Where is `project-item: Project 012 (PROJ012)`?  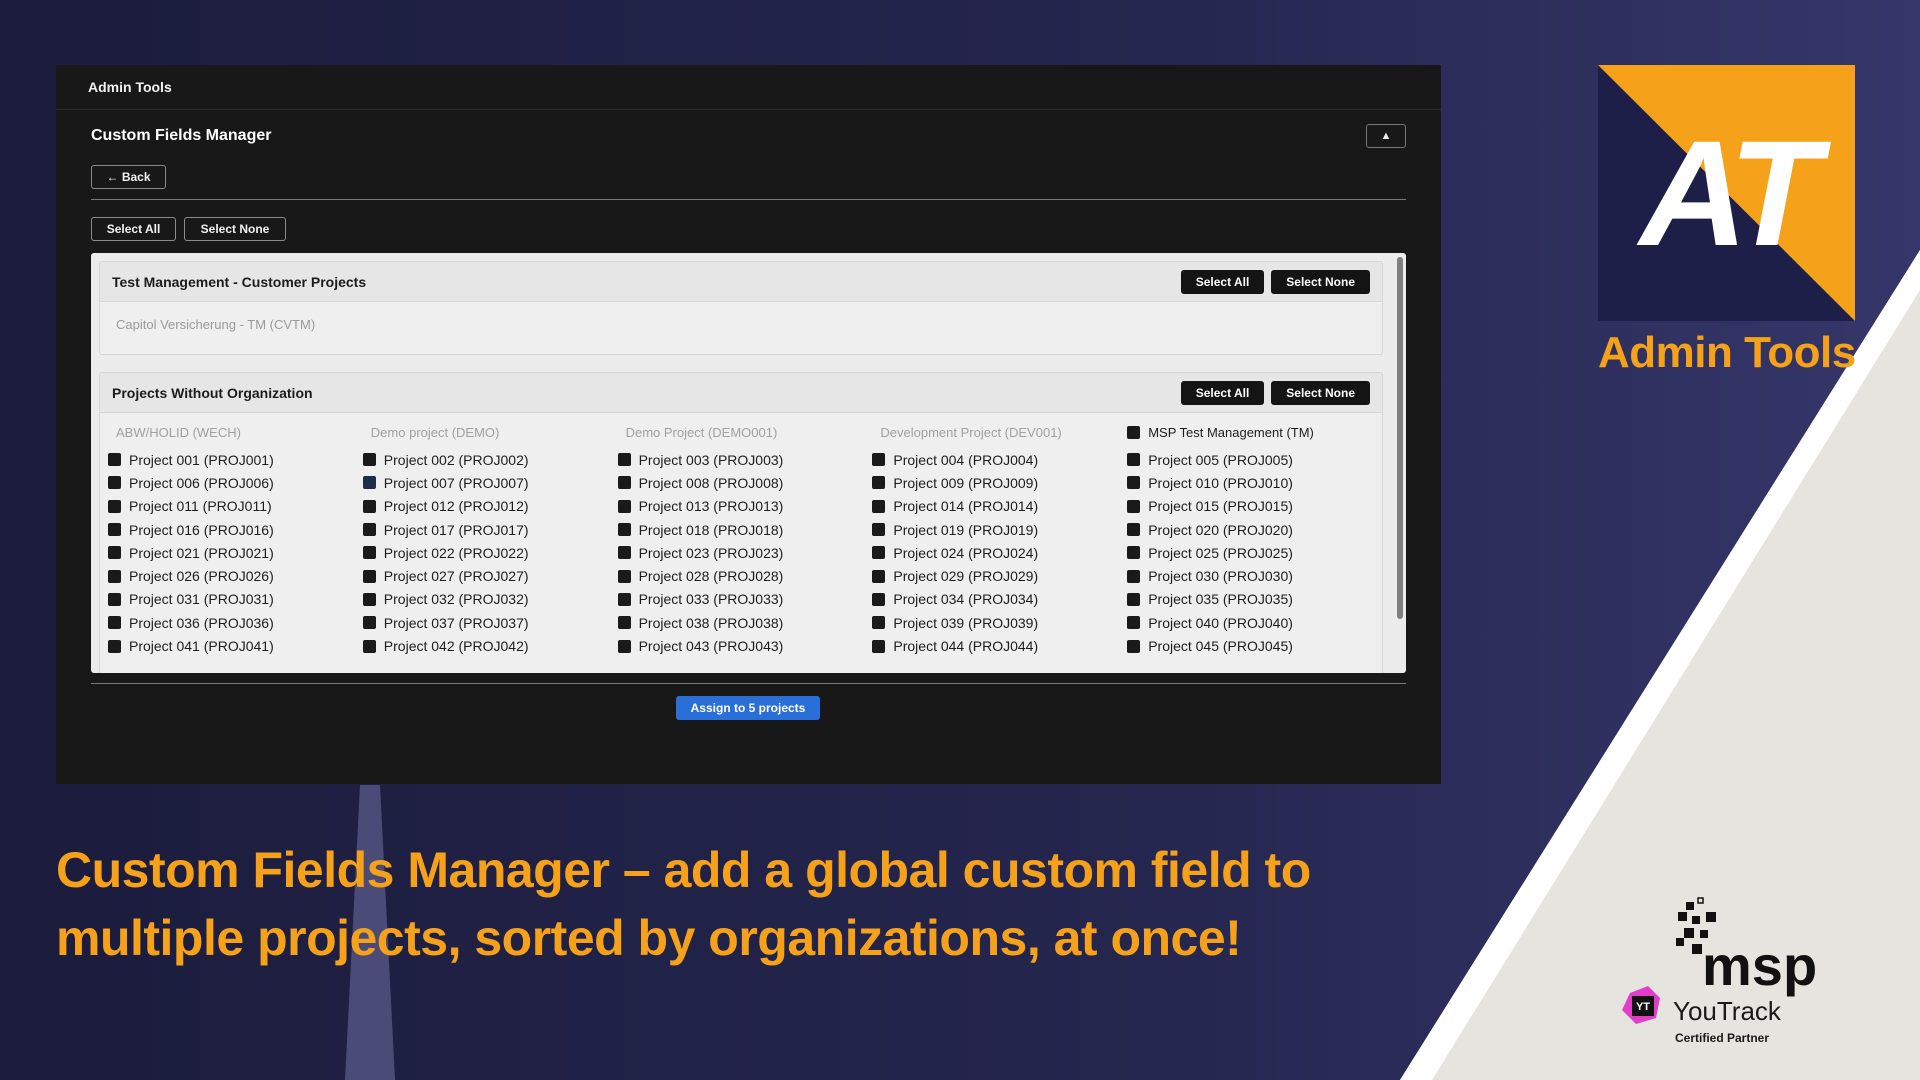 project-item: Project 012 (PROJ012) is located at coordinates (490, 506).